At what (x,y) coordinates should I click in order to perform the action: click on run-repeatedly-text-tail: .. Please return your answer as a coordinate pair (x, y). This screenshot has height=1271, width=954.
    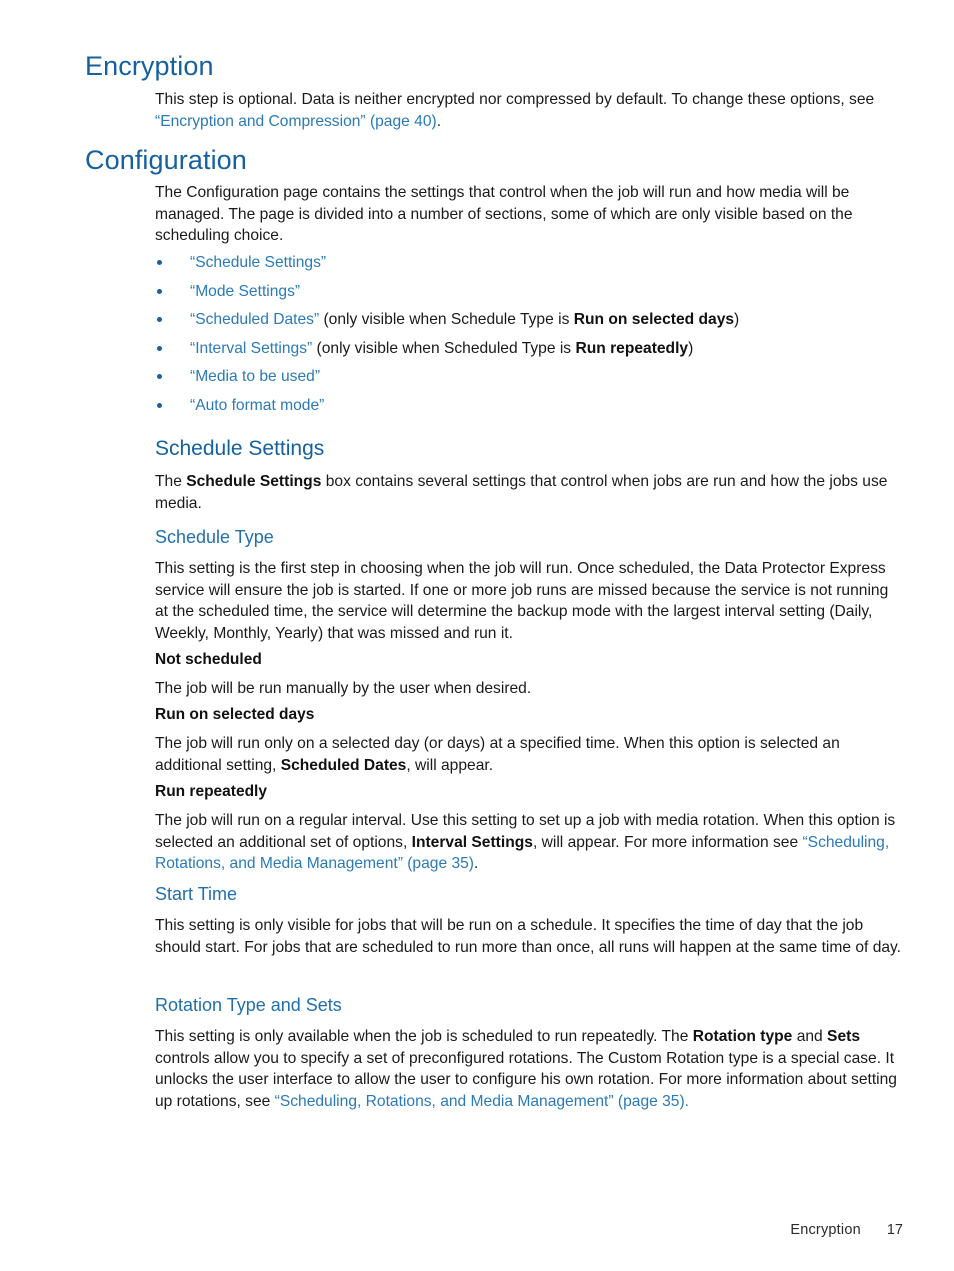
    Looking at the image, I should click on (476, 864).